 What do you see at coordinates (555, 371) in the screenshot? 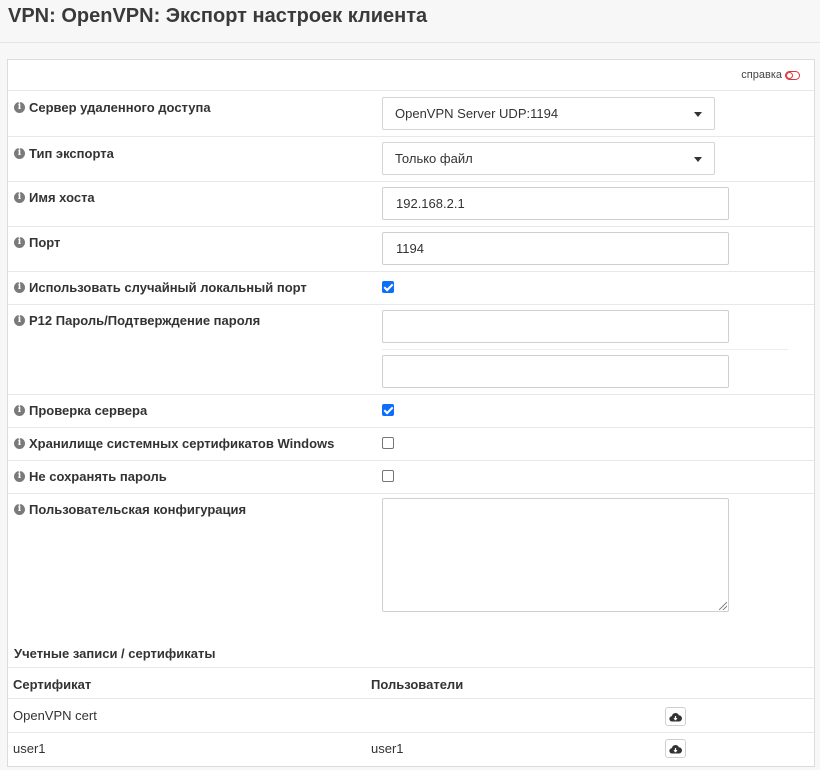
I see `p12-password-confirm-input` at bounding box center [555, 371].